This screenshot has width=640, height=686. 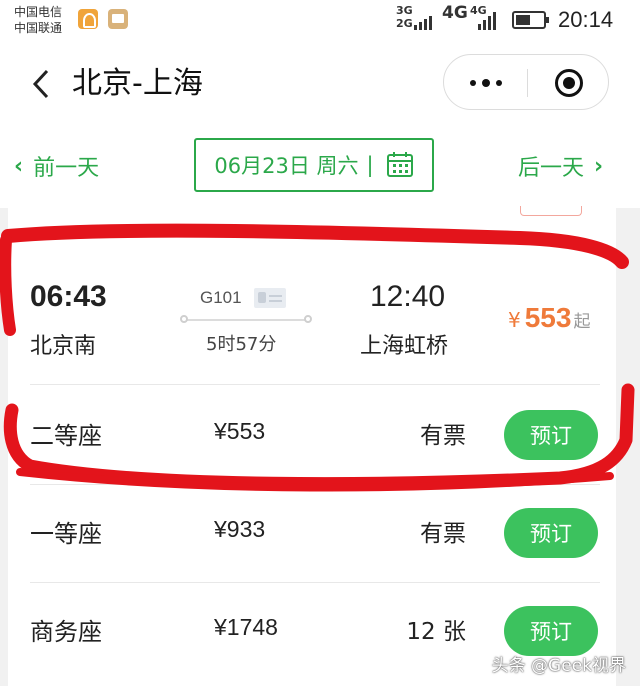 I want to click on seat-price: ¥1748, so click(x=246, y=627).